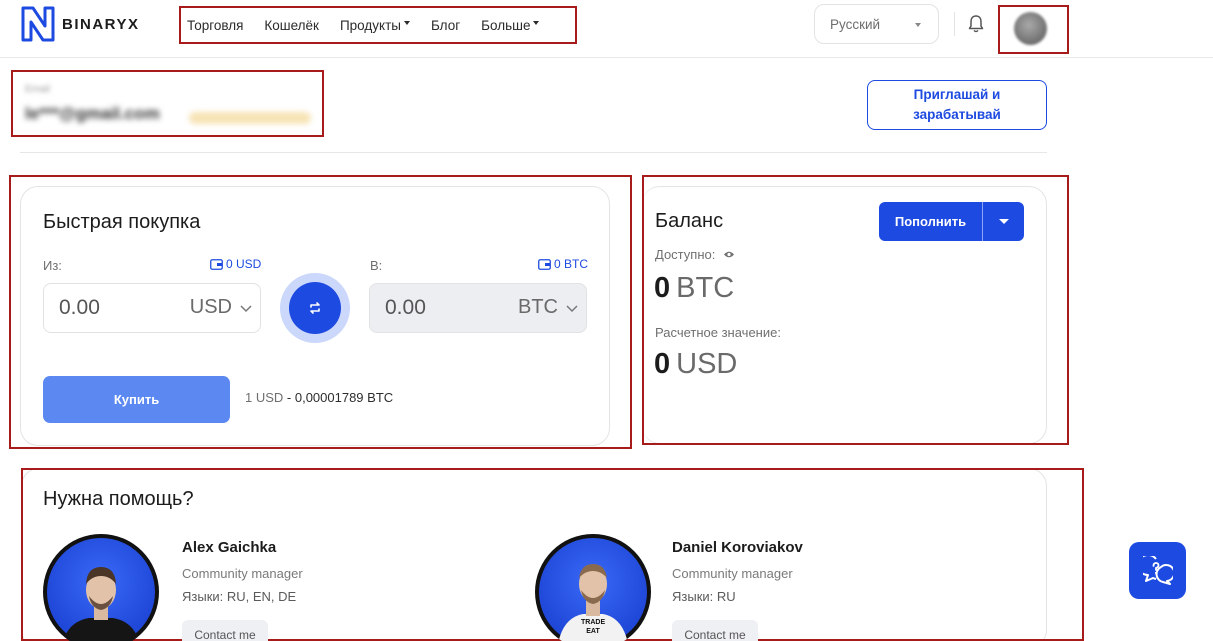 The image size is (1213, 641). I want to click on deposit-button-group: Пополнить, so click(951, 221).